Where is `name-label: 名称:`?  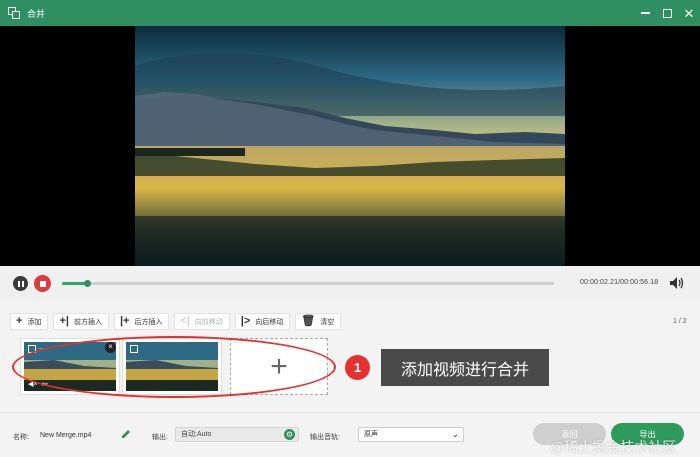
name-label: 名称: is located at coordinates (21, 437).